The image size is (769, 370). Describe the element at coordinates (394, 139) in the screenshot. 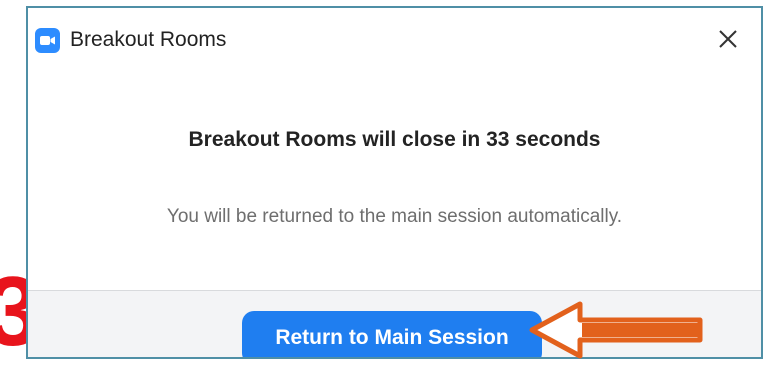

I see `countdown-message: Breakout Rooms will close in 33 seconds` at that location.